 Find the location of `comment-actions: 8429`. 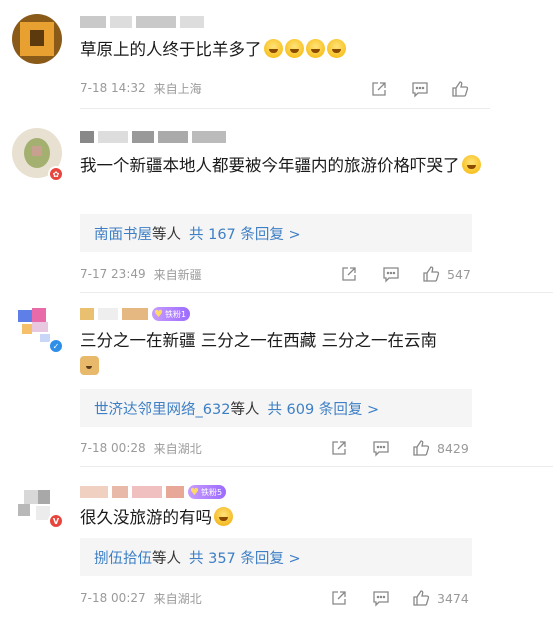

comment-actions: 8429 is located at coordinates (400, 448).